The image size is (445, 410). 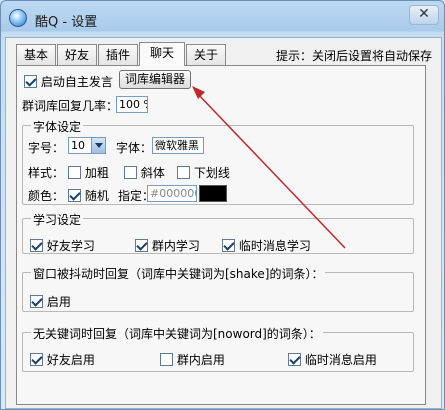 What do you see at coordinates (206, 54) in the screenshot?
I see `tab-about: 关于` at bounding box center [206, 54].